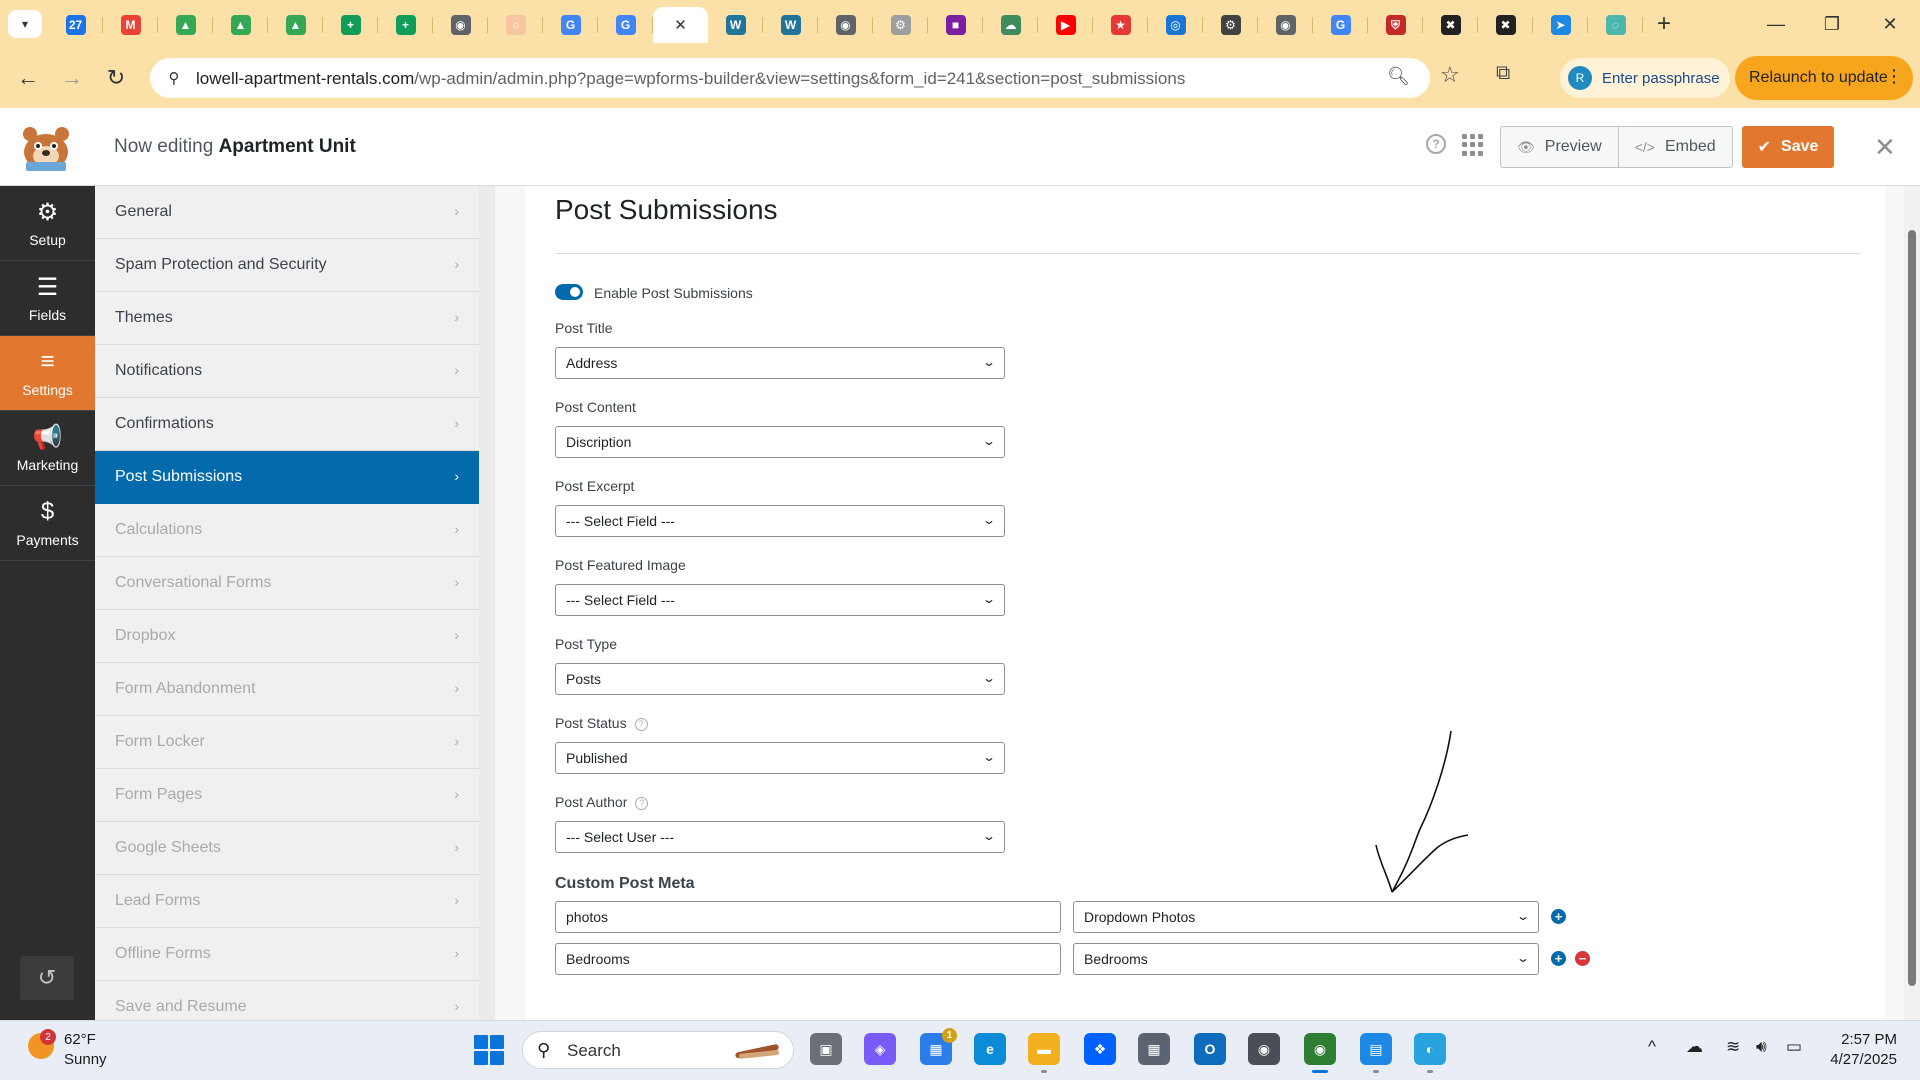 This screenshot has height=1080, width=1920. Describe the element at coordinates (780, 363) in the screenshot. I see `select-post-title: Address ⌄` at that location.